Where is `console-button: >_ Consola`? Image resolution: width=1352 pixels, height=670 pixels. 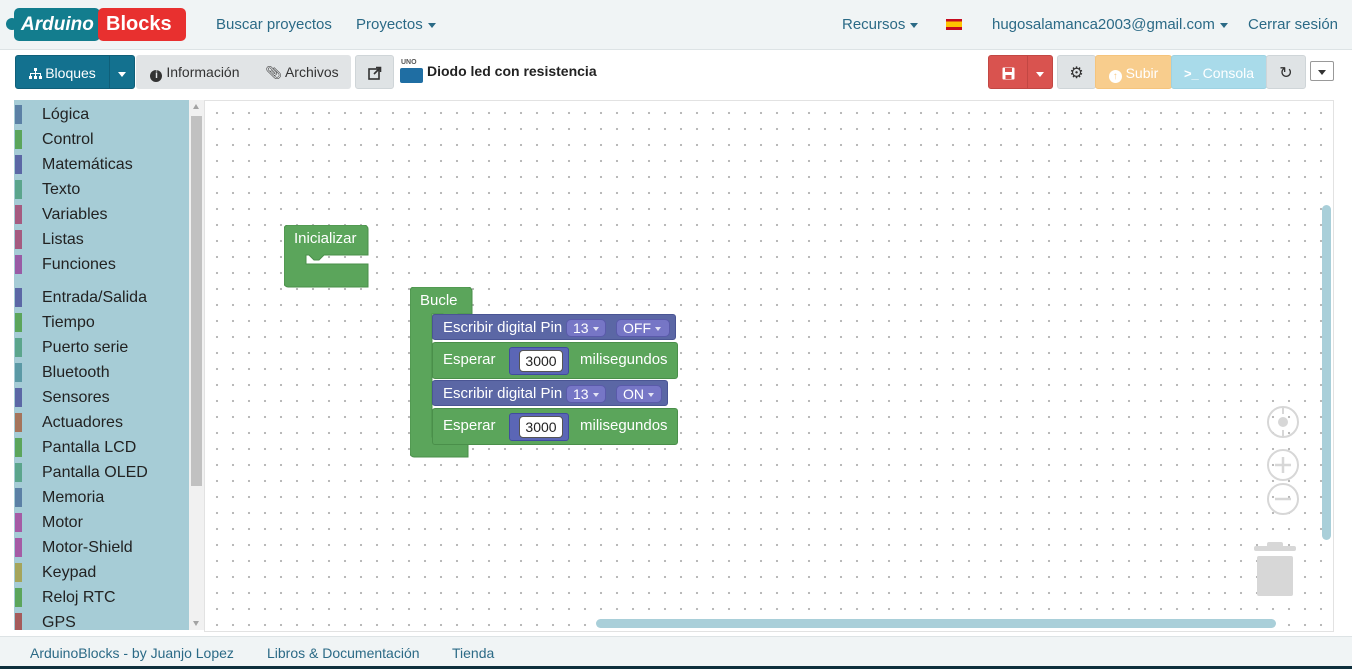
console-button: >_ Consola is located at coordinates (1219, 72).